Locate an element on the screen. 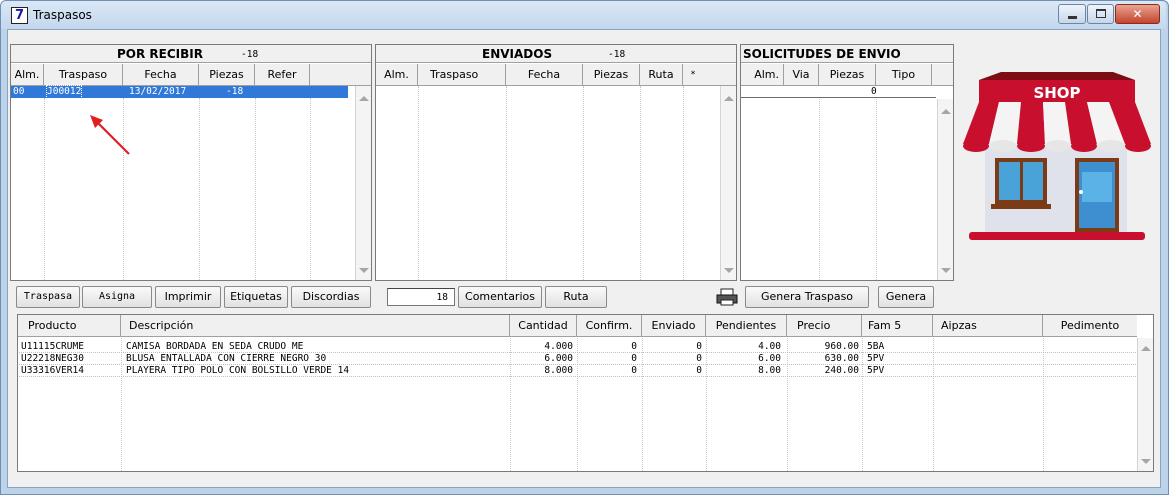 This screenshot has height=495, width=1169. por-recibir-title: POR RECIBIR is located at coordinates (160, 54).